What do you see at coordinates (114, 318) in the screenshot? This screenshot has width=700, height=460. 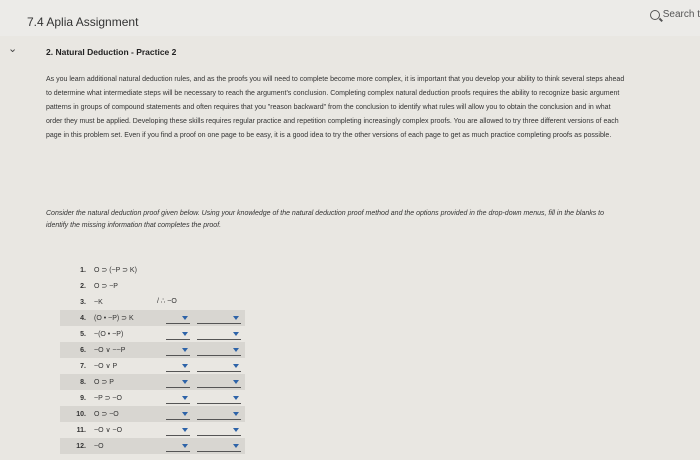 I see `proof-formula: (O • ~P) ⊃ K` at bounding box center [114, 318].